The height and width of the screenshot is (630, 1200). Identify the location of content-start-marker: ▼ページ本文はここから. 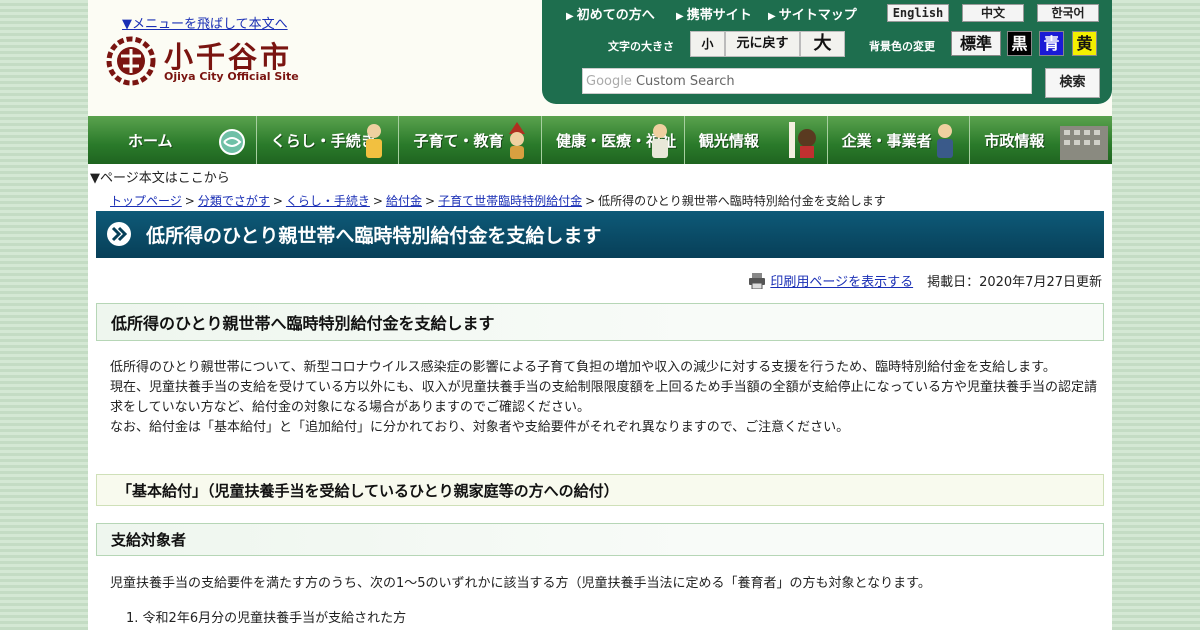
(160, 178).